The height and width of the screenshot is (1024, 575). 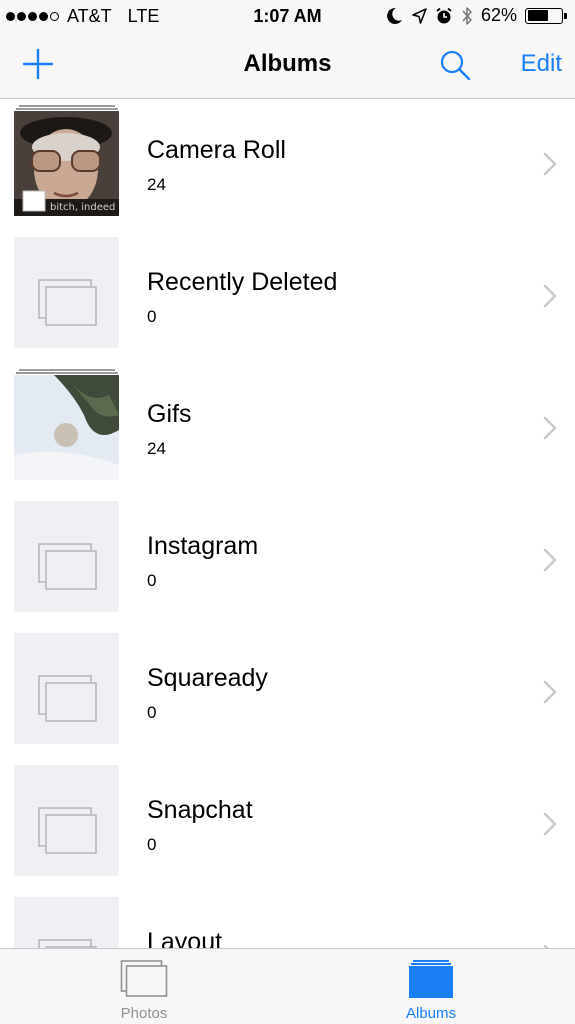 What do you see at coordinates (541, 64) in the screenshot?
I see `edit-button: Edit` at bounding box center [541, 64].